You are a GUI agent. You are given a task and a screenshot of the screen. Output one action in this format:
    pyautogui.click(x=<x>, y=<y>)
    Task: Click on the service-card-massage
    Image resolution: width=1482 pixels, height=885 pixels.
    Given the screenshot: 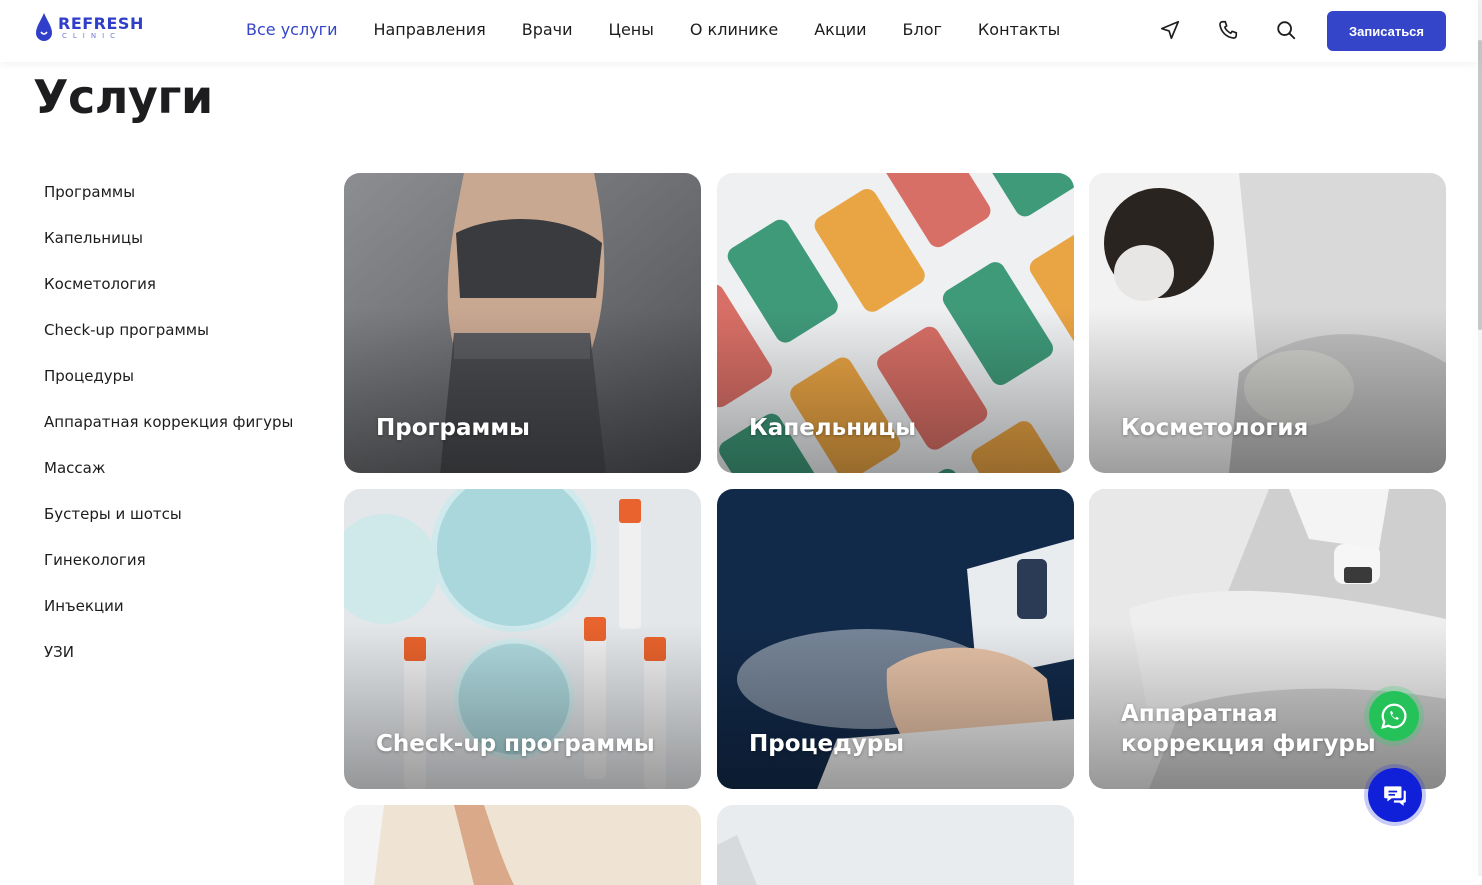 What is the action you would take?
    pyautogui.click(x=522, y=845)
    